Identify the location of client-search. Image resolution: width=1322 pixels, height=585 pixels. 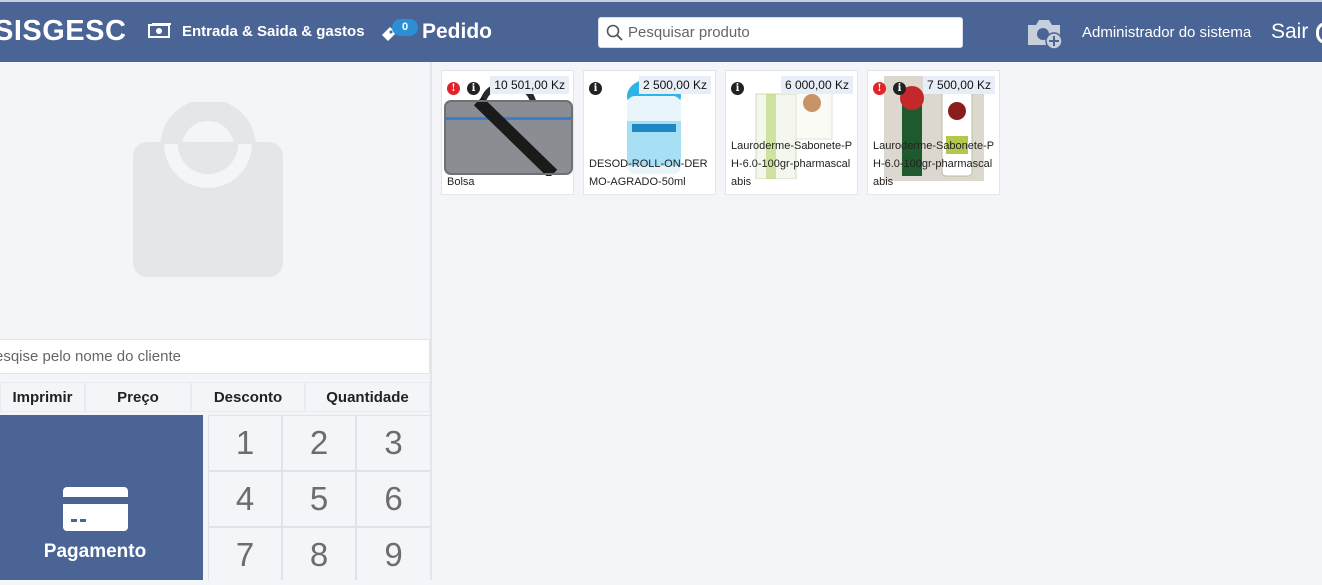
(215, 356).